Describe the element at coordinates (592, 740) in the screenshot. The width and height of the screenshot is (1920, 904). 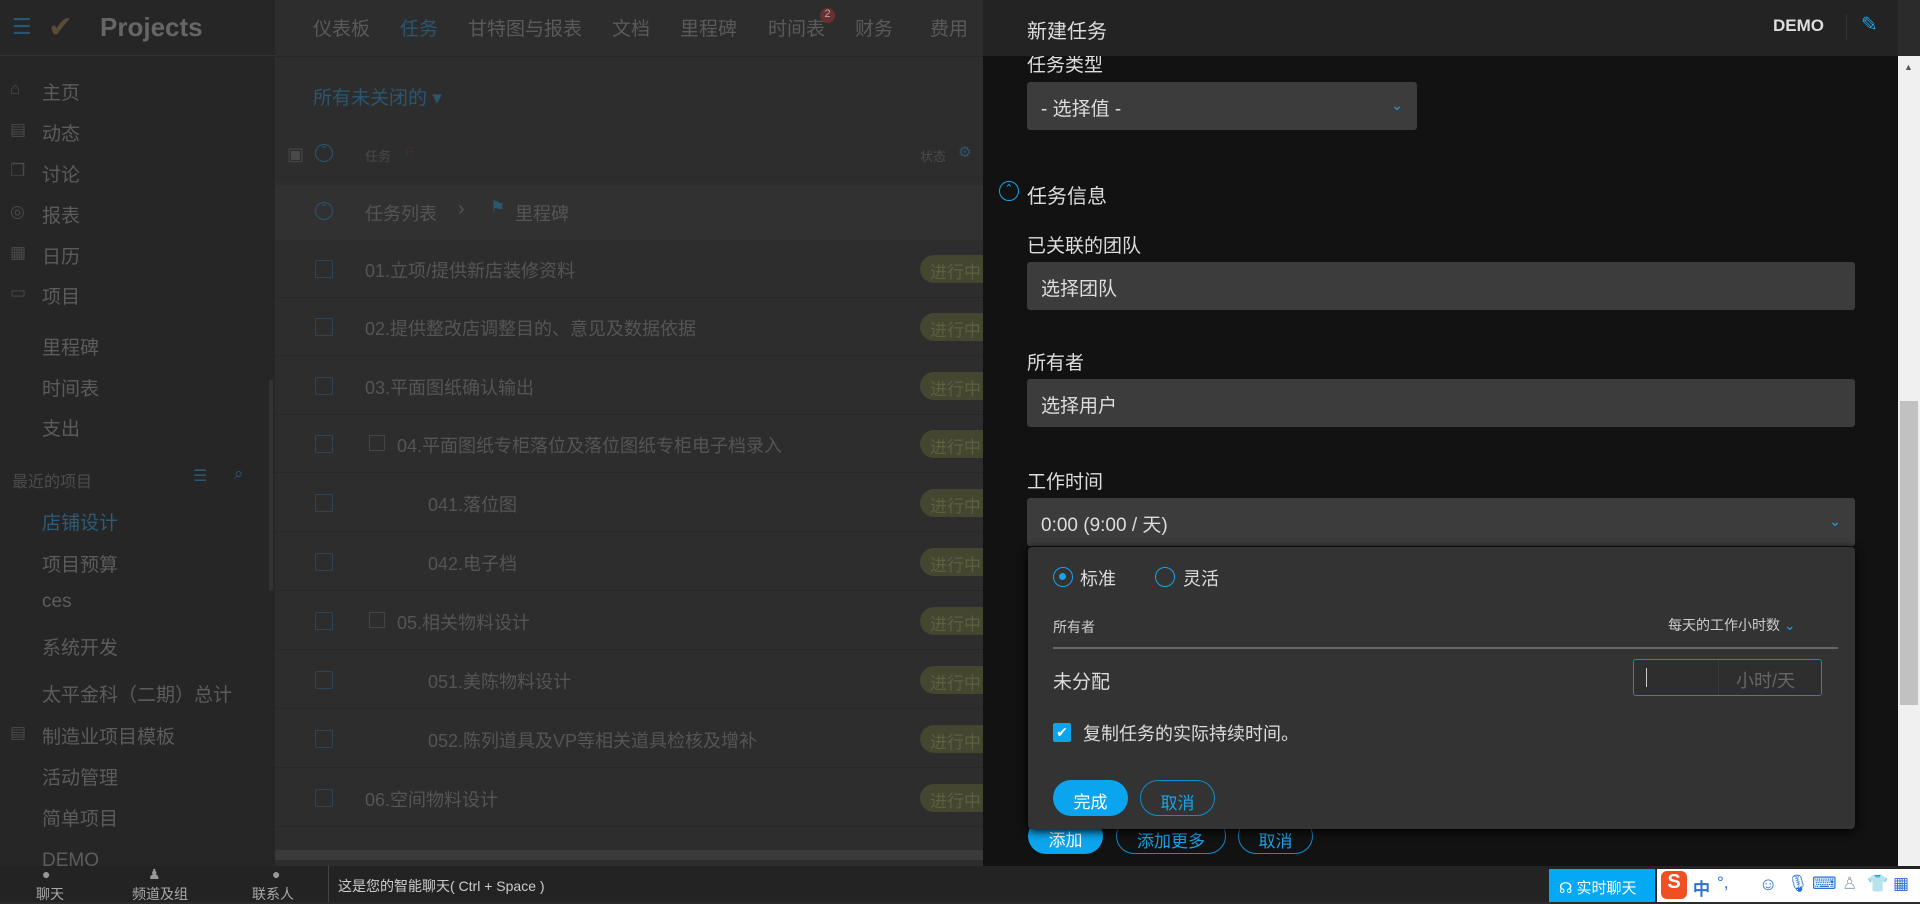
I see `task-name: 052.陈列道具及VP等相关道具检核及增补` at that location.